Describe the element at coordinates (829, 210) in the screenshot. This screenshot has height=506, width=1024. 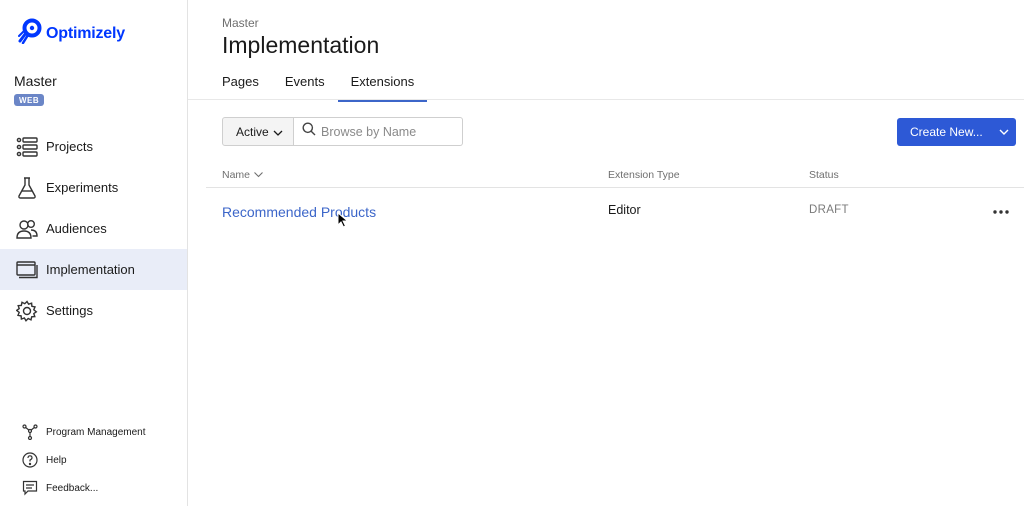
I see `status-badge: DRAFT` at that location.